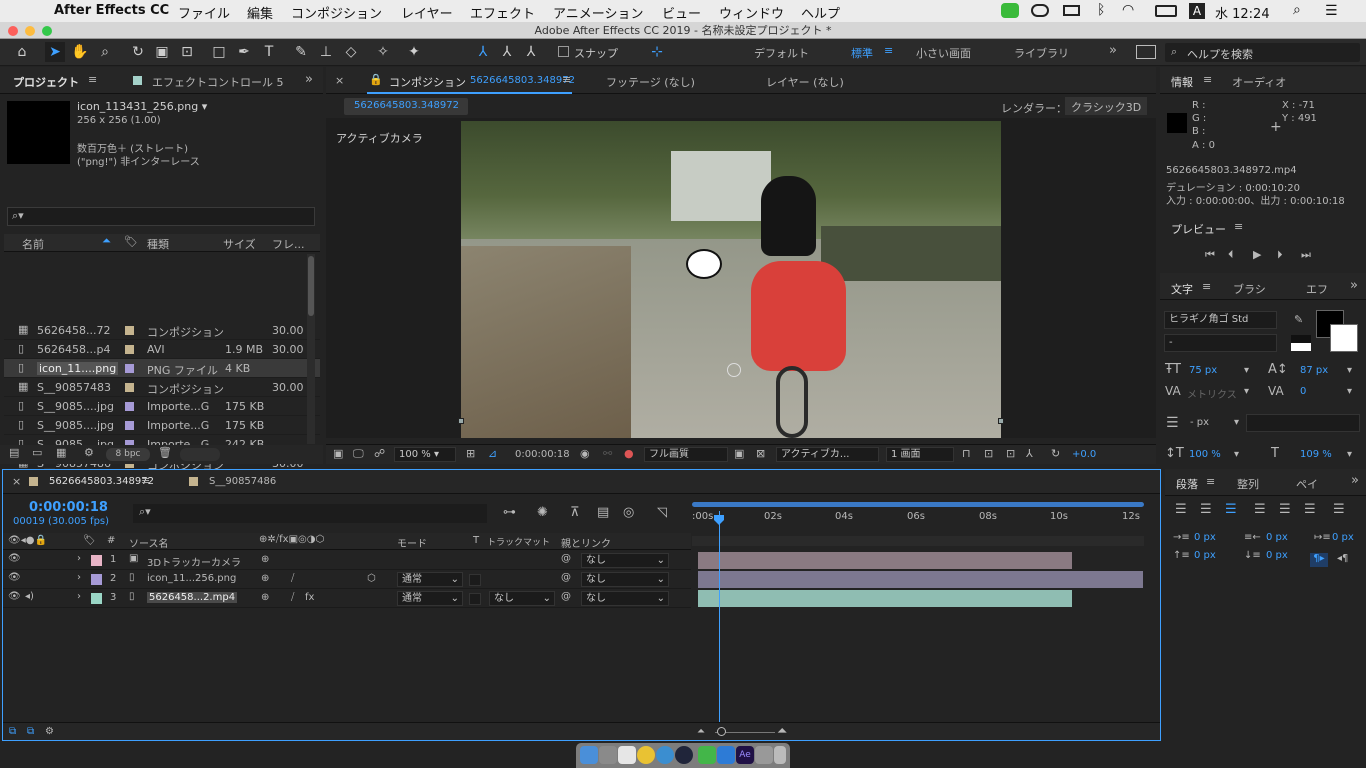 The height and width of the screenshot is (768, 1366). What do you see at coordinates (49, 731) in the screenshot?
I see `in-out-toggle-icon: ⚙` at bounding box center [49, 731].